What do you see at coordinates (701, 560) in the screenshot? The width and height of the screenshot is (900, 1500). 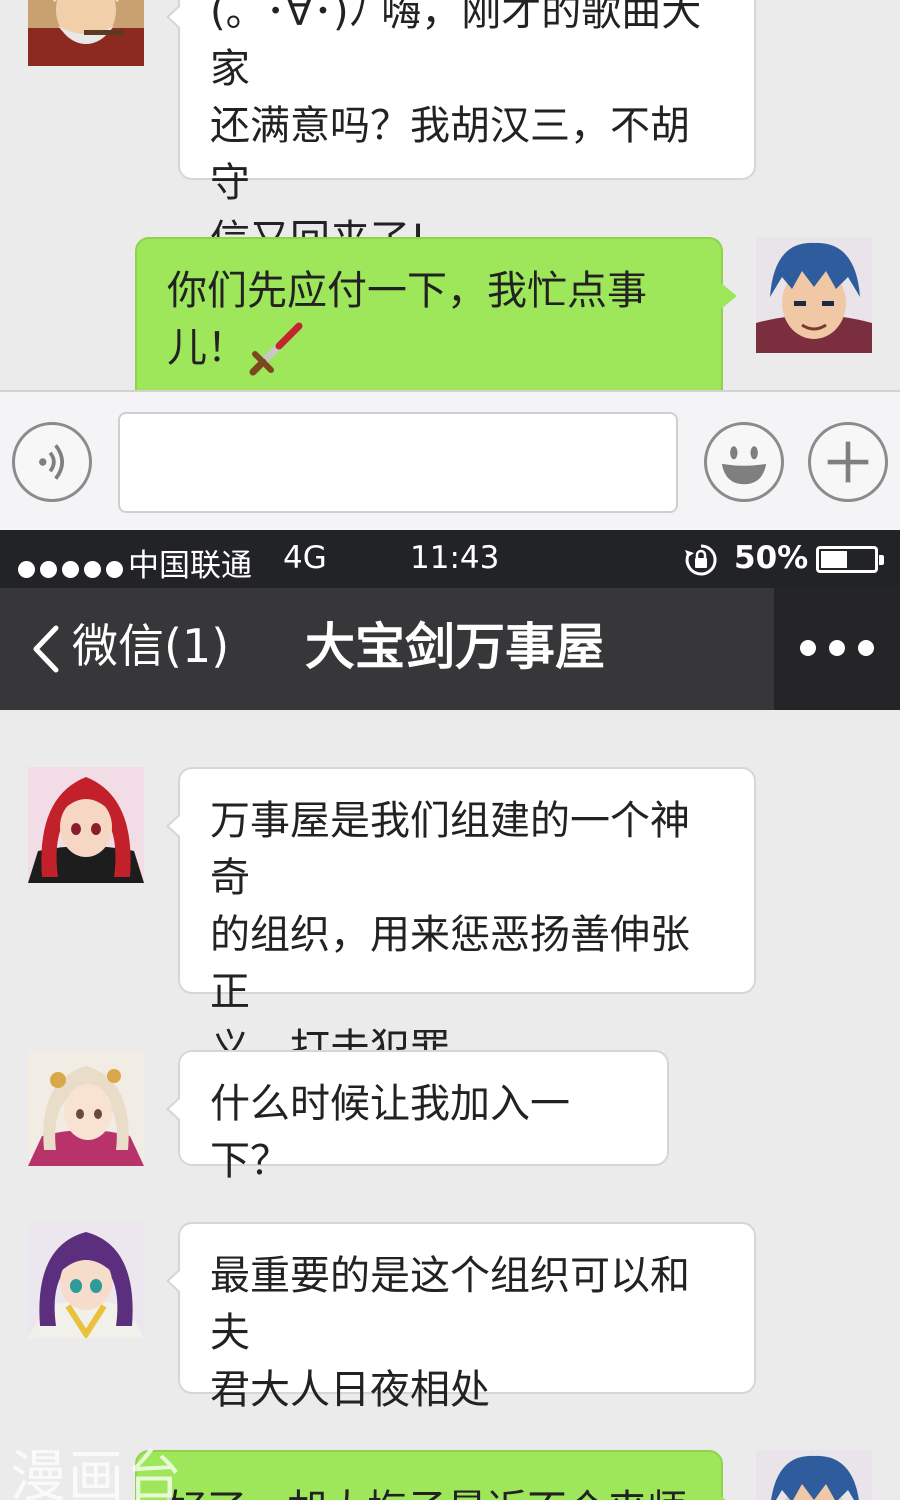 I see `rotation-lock-icon` at bounding box center [701, 560].